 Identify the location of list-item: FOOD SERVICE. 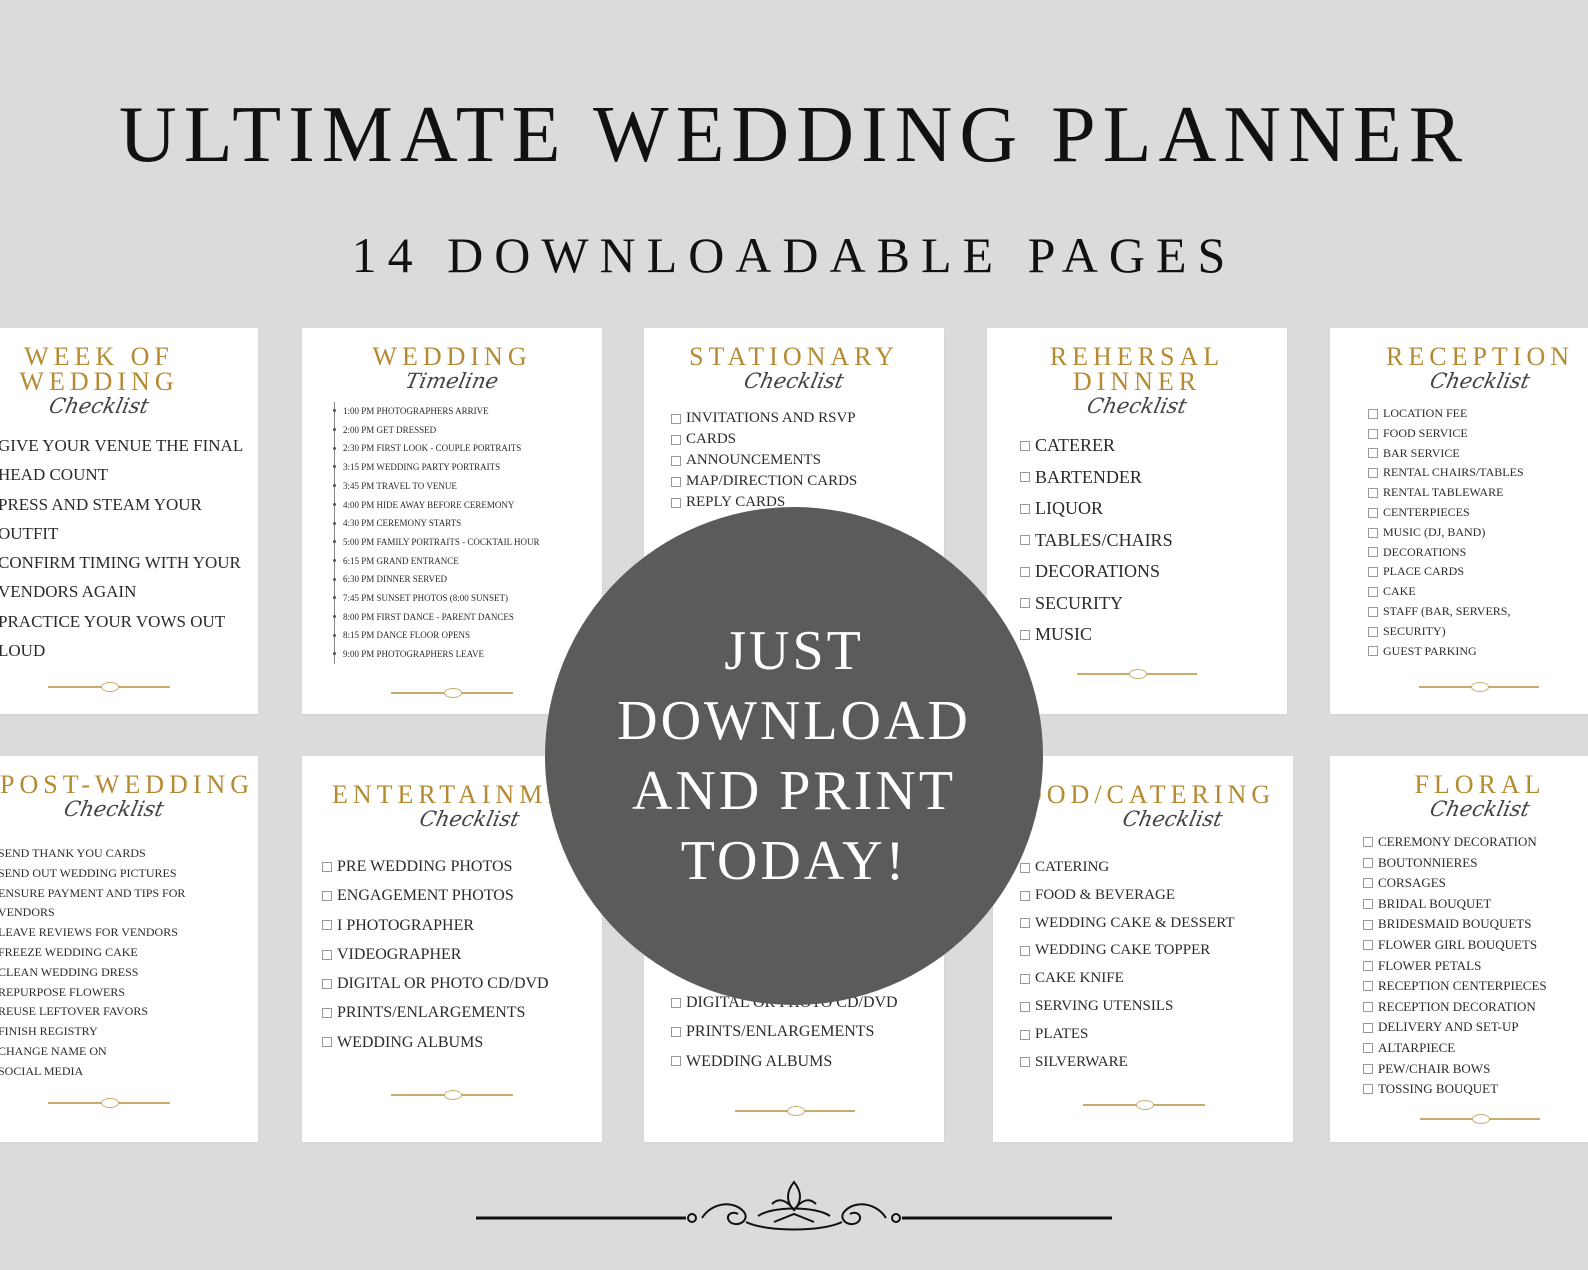
(1446, 434).